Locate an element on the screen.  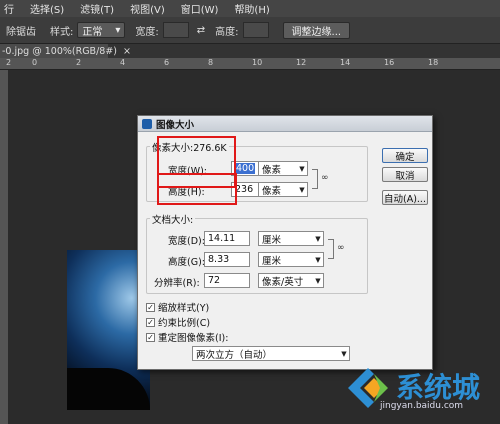
scale-styles-checkbox: ✓ 缩放样式(Y) is located at coordinates (177, 307).